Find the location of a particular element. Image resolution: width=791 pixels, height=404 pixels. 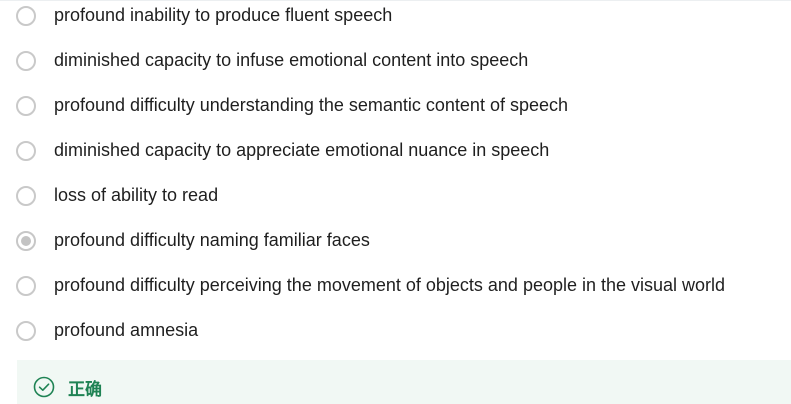

option-label: profound amnesia is located at coordinates (126, 330).